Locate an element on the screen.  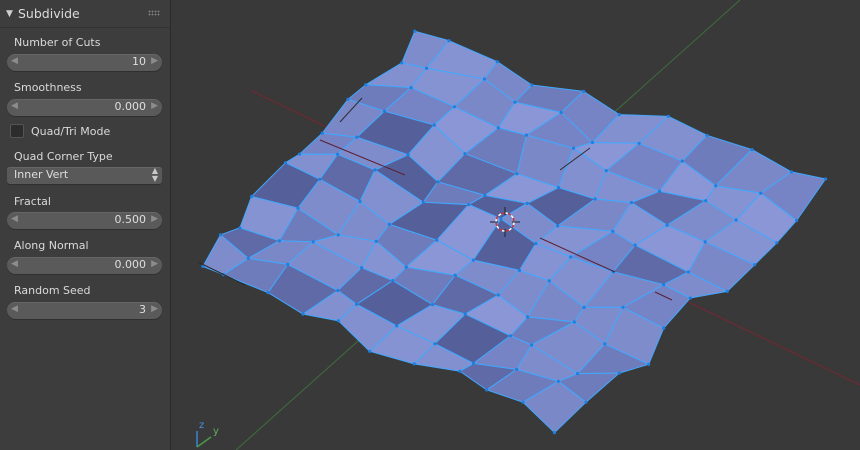
quad-tri-mode-checkbox is located at coordinates (17, 131).